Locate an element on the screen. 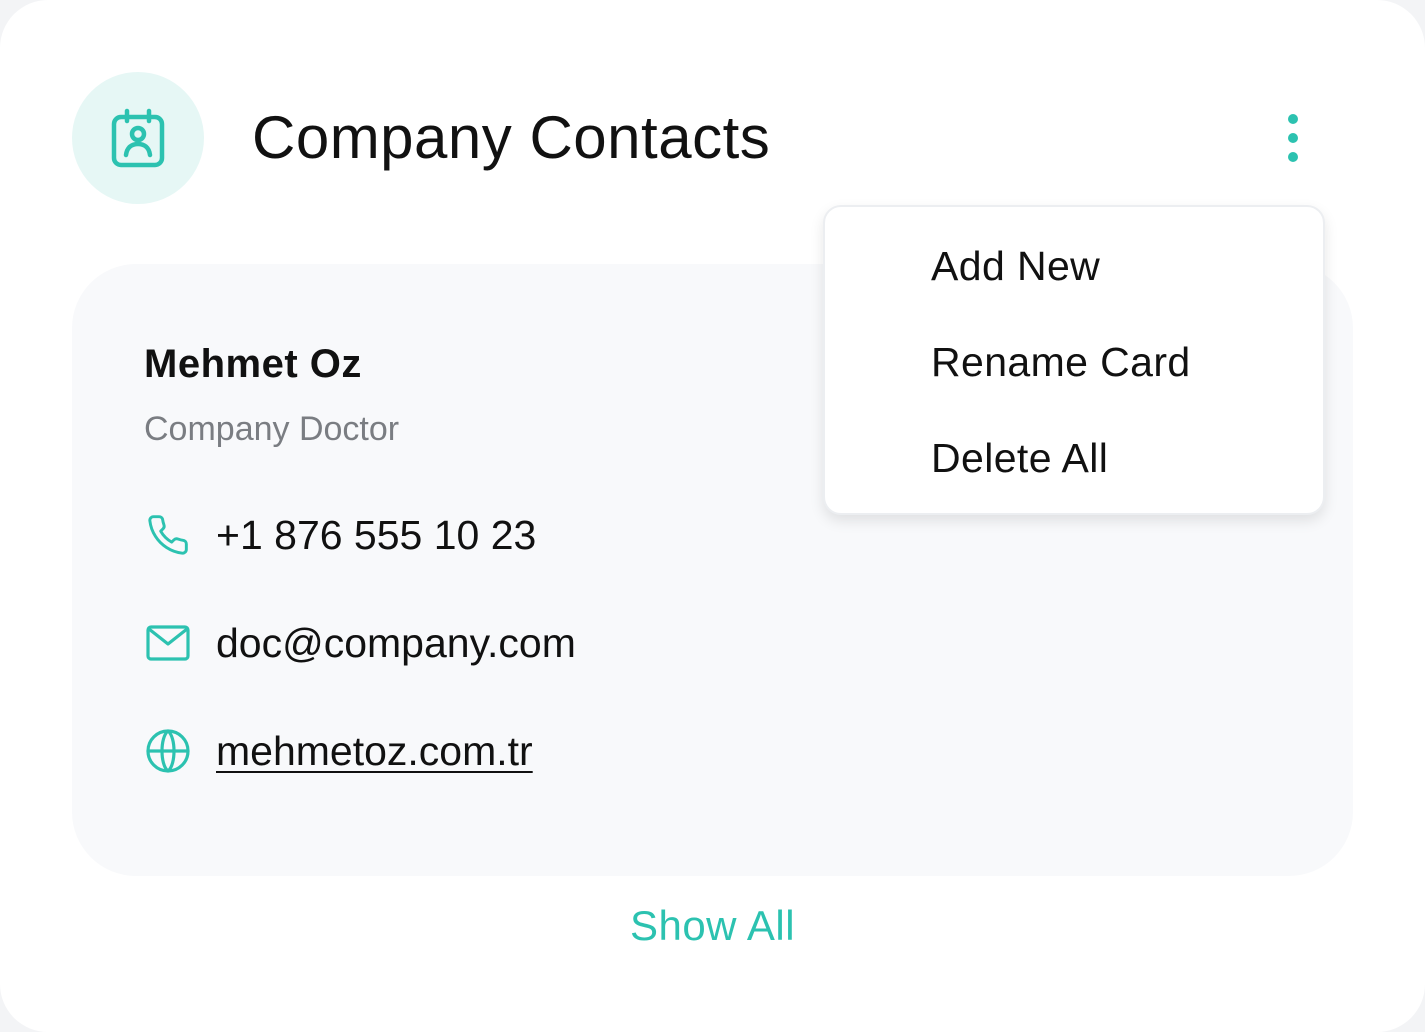  contact-role: Company Doctor is located at coordinates (272, 429).